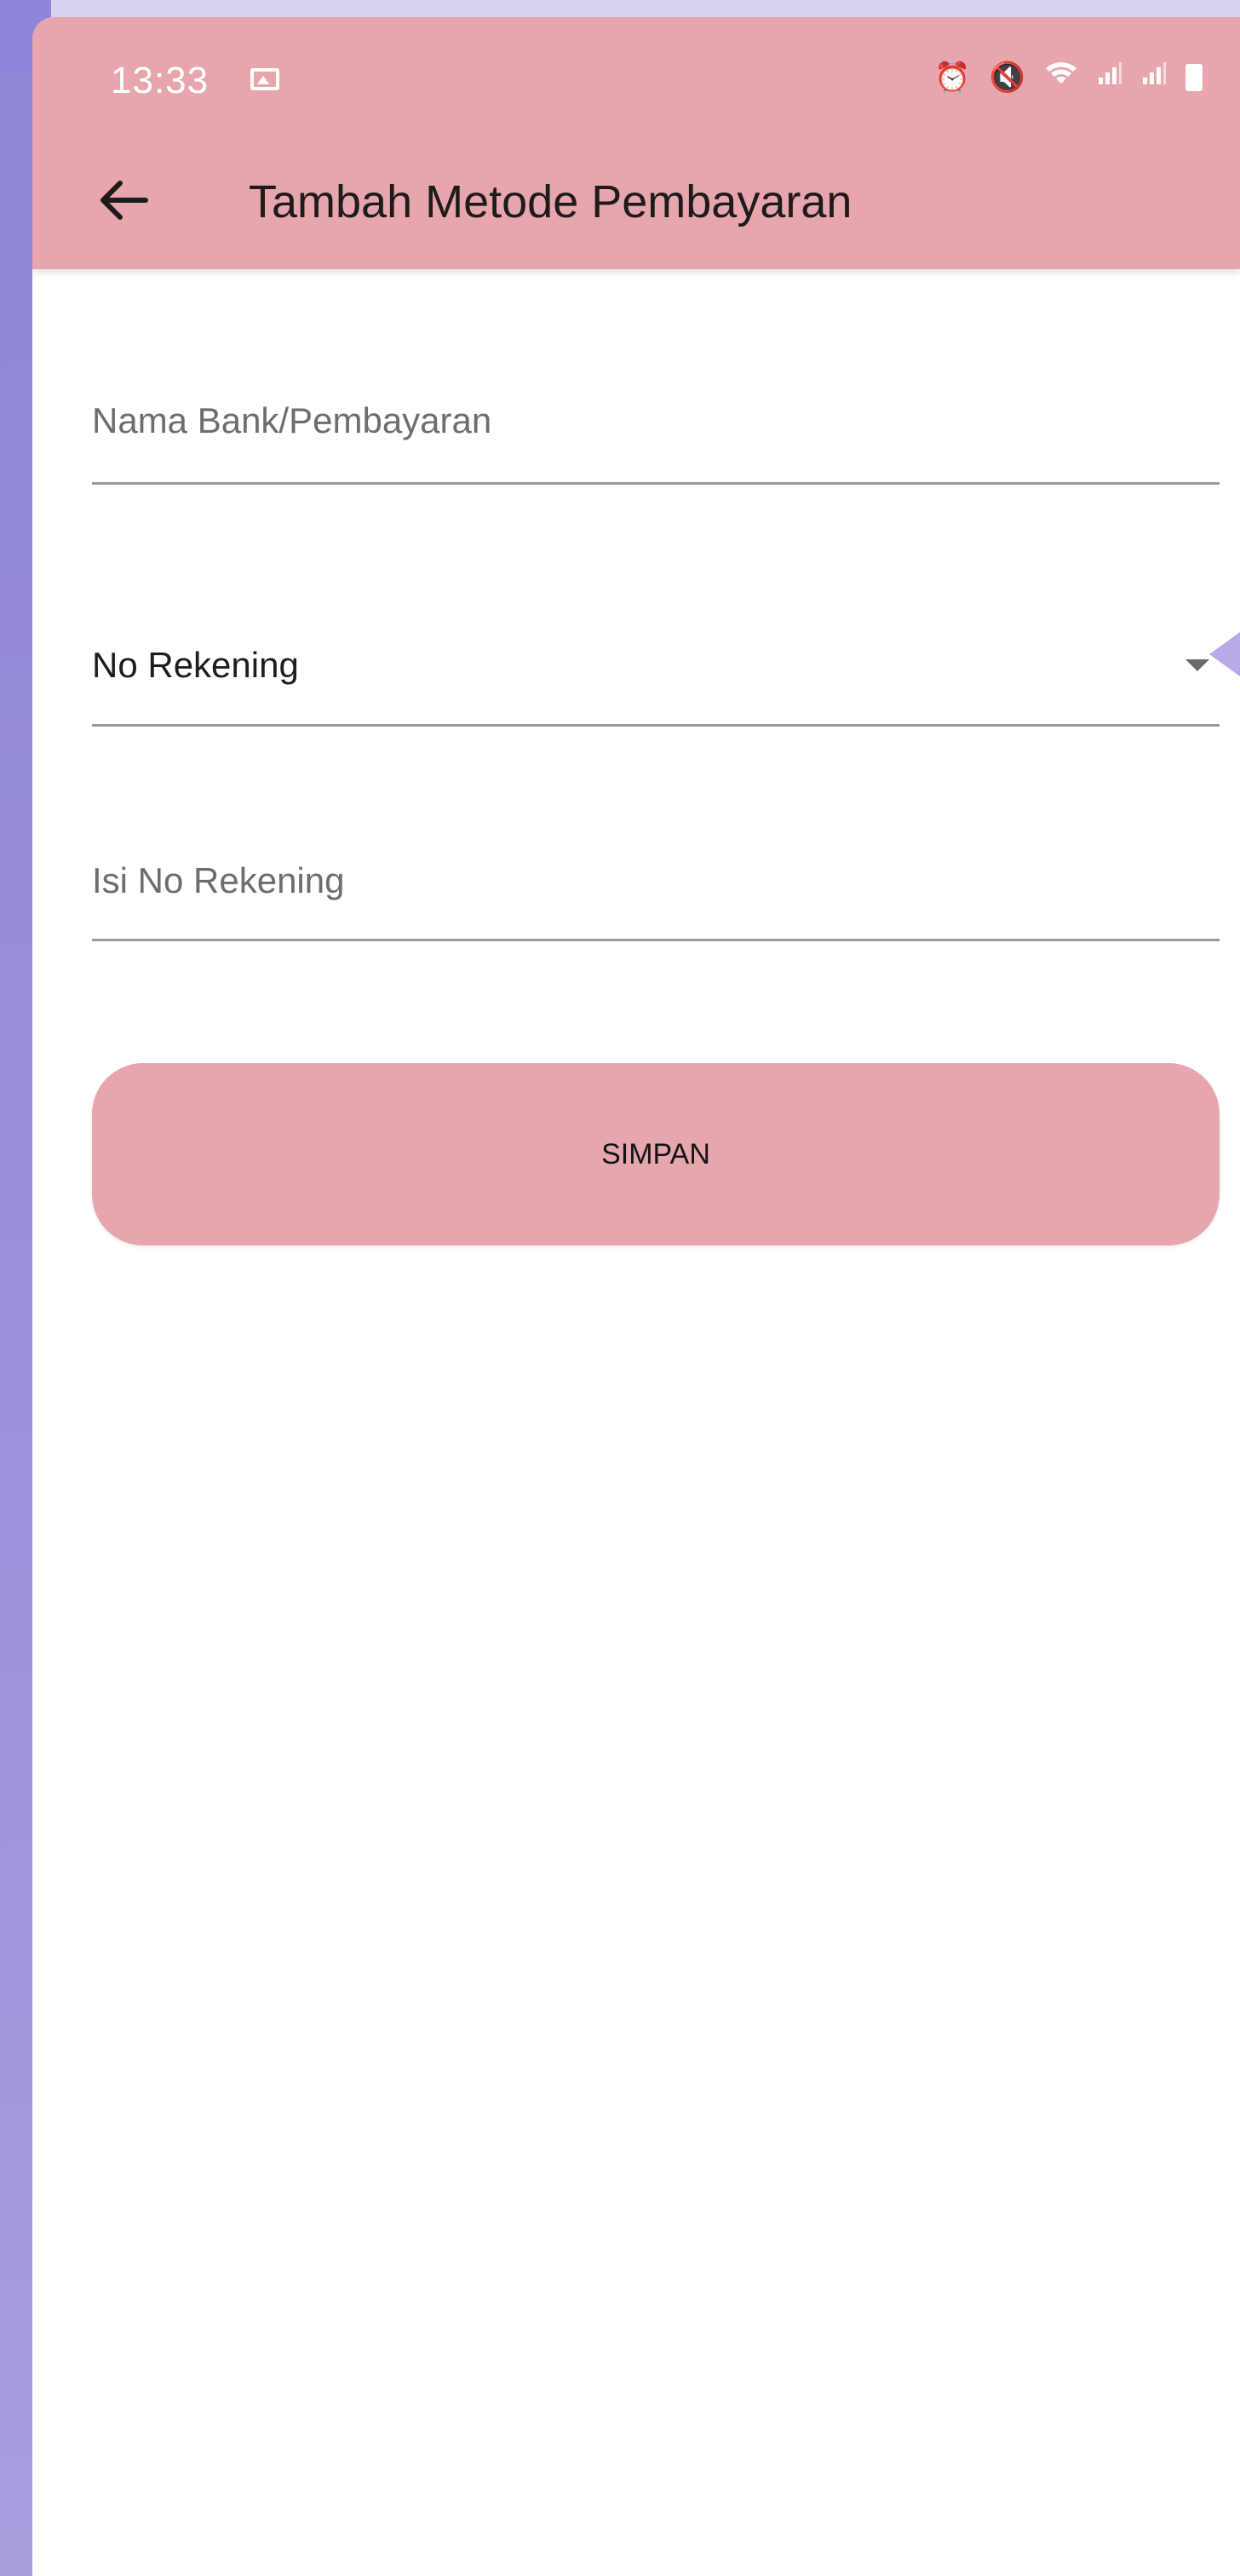  Describe the element at coordinates (656, 880) in the screenshot. I see `account-number-input` at that location.